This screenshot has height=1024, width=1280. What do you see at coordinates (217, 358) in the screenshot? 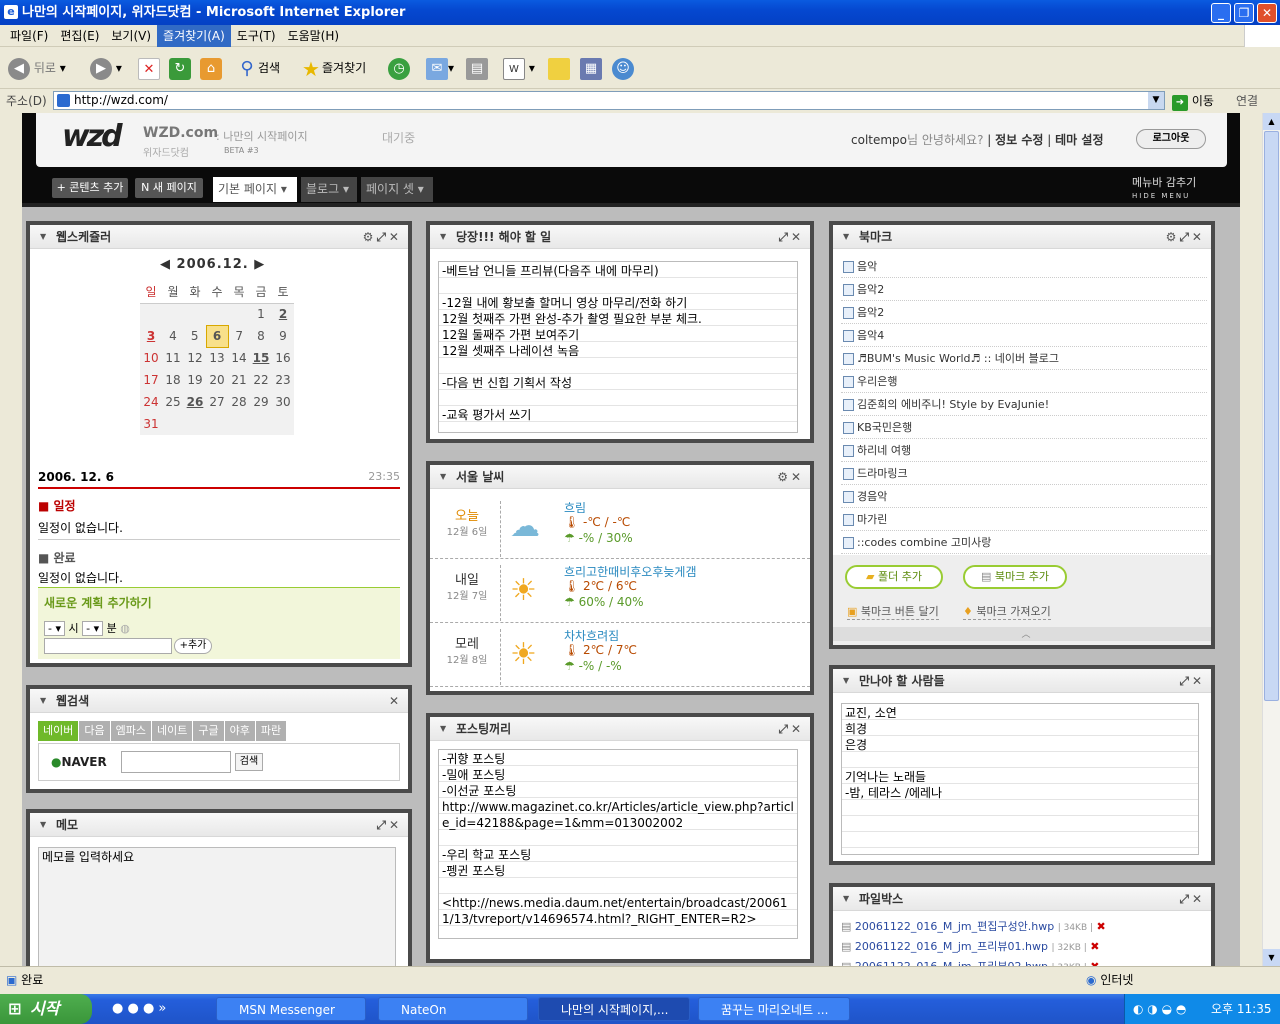
I see `calendar-day: 13` at bounding box center [217, 358].